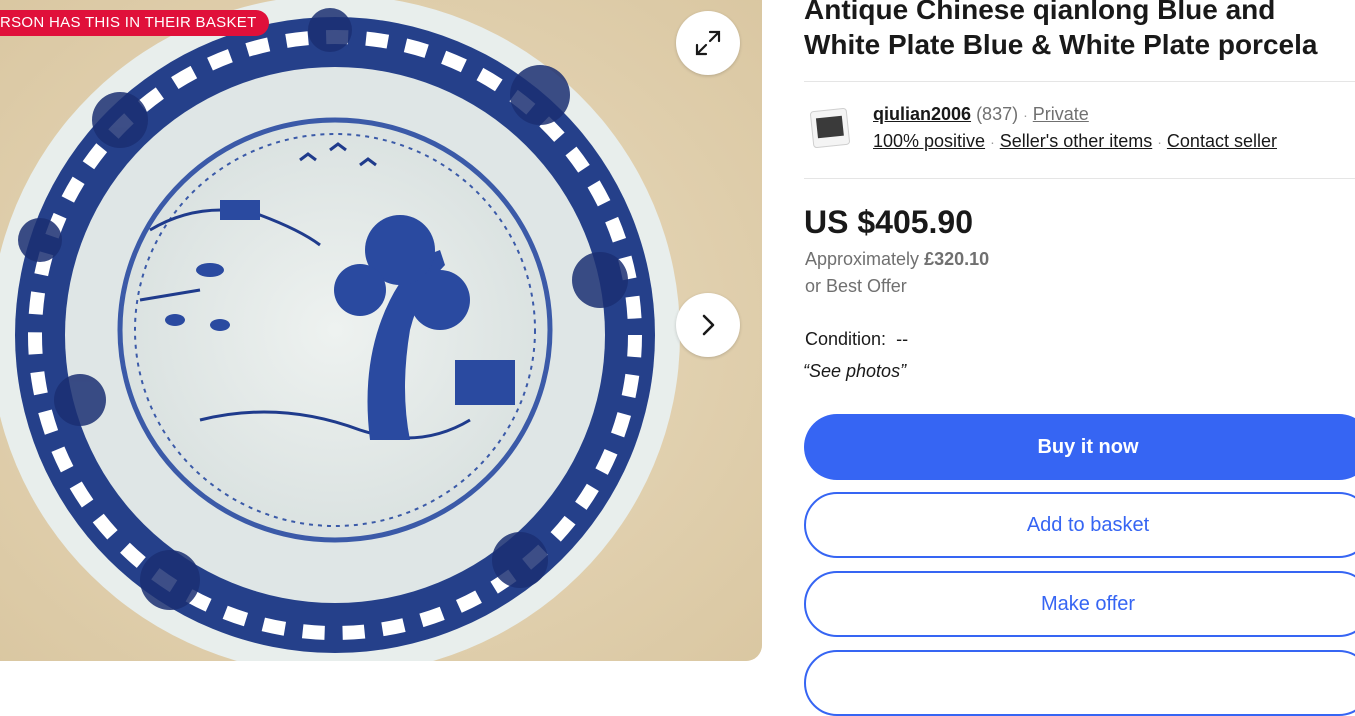 This screenshot has width=1355, height=716. I want to click on next-image-button, so click(708, 325).